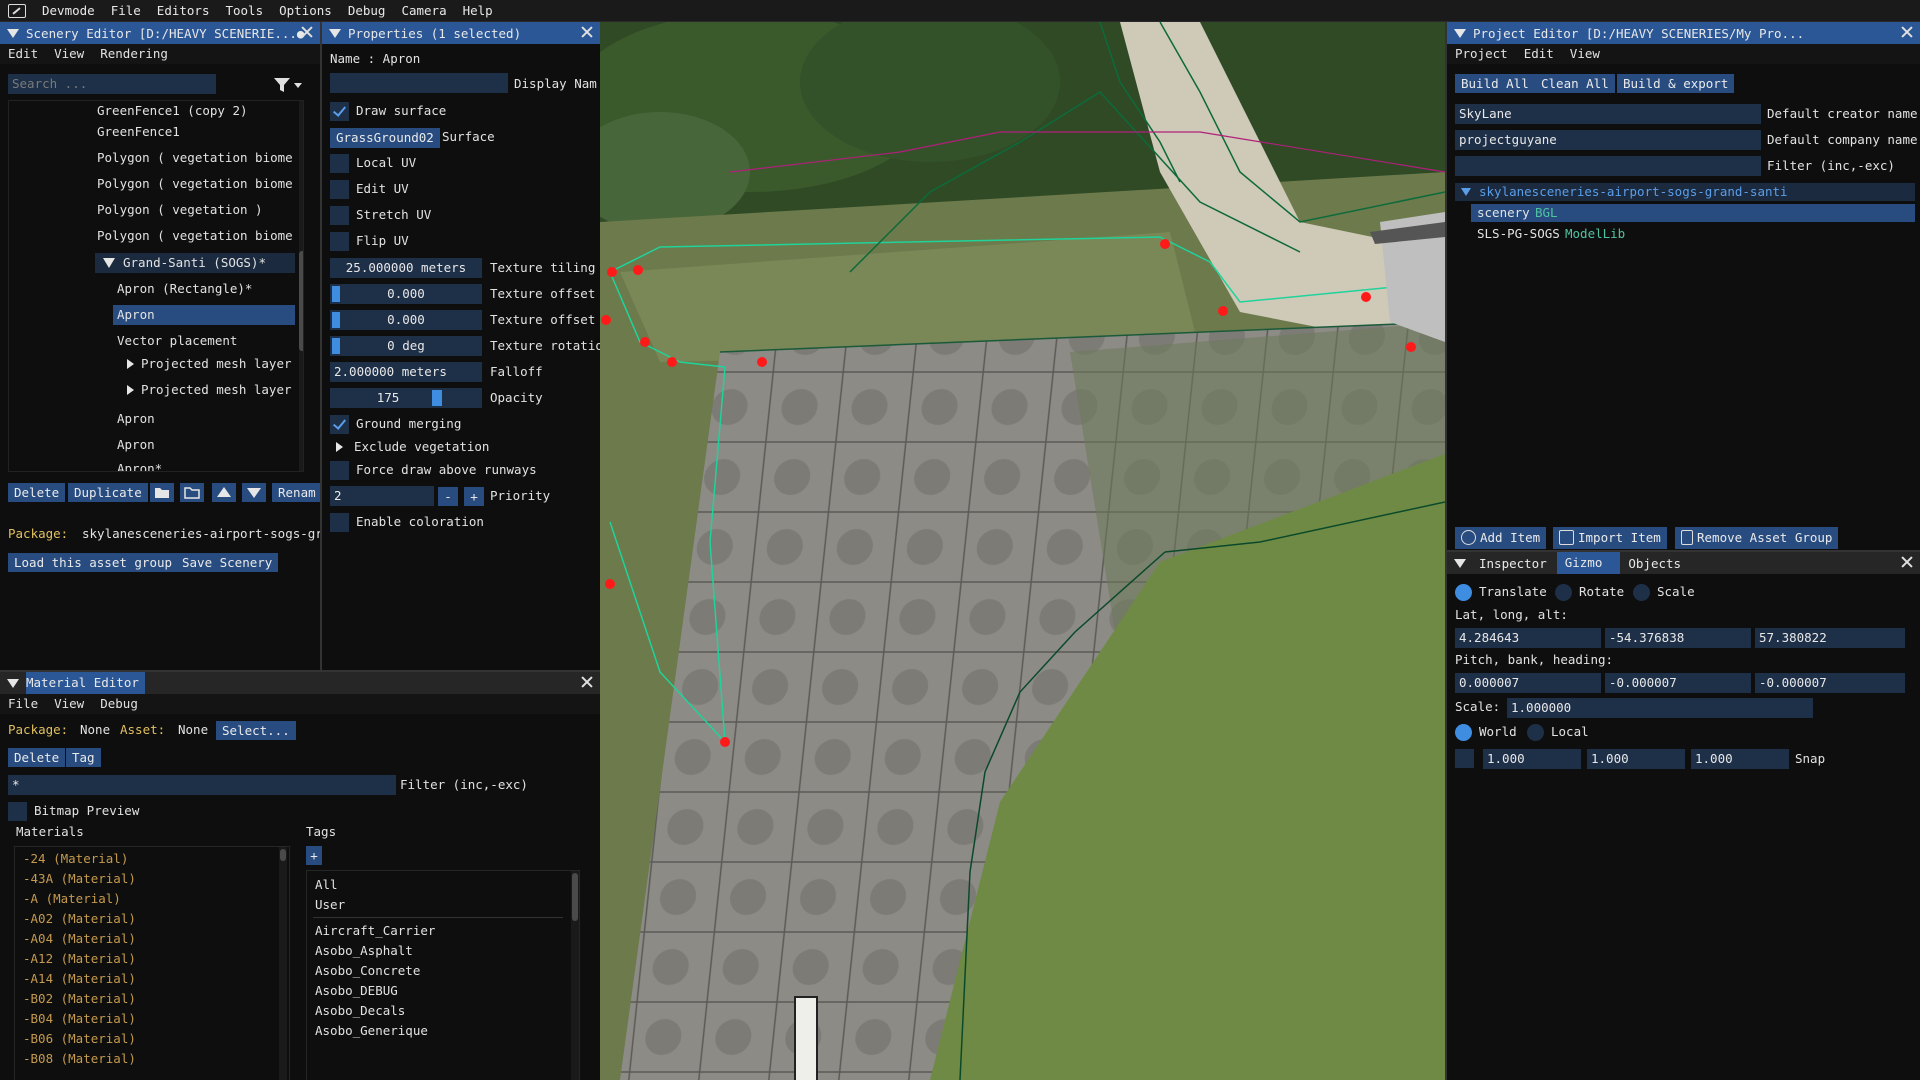  Describe the element at coordinates (1830, 683) in the screenshot. I see `heading-input: -0.000007` at that location.